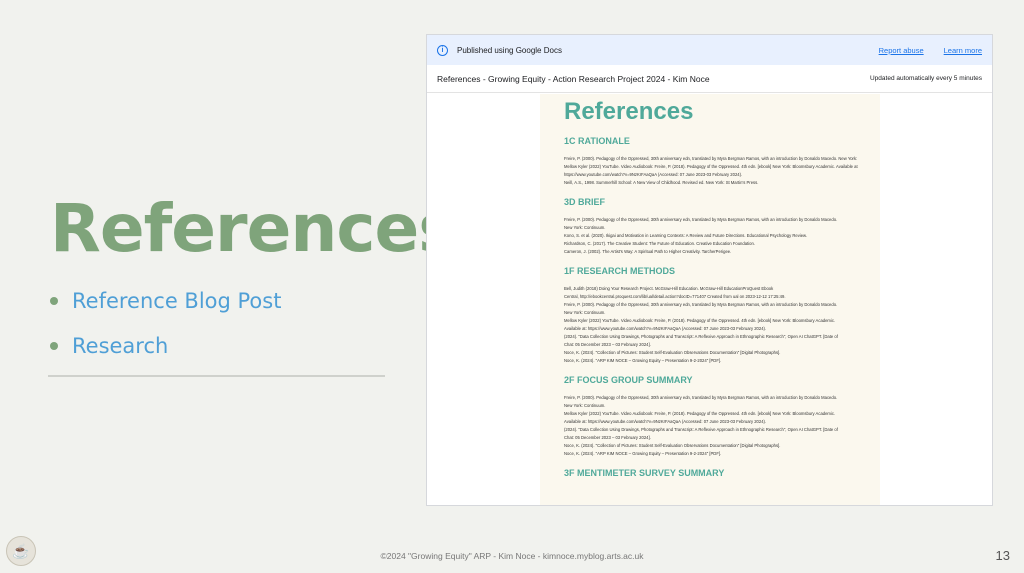 Image resolution: width=1024 pixels, height=573 pixels. What do you see at coordinates (442, 50) in the screenshot?
I see `info-icon: i` at bounding box center [442, 50].